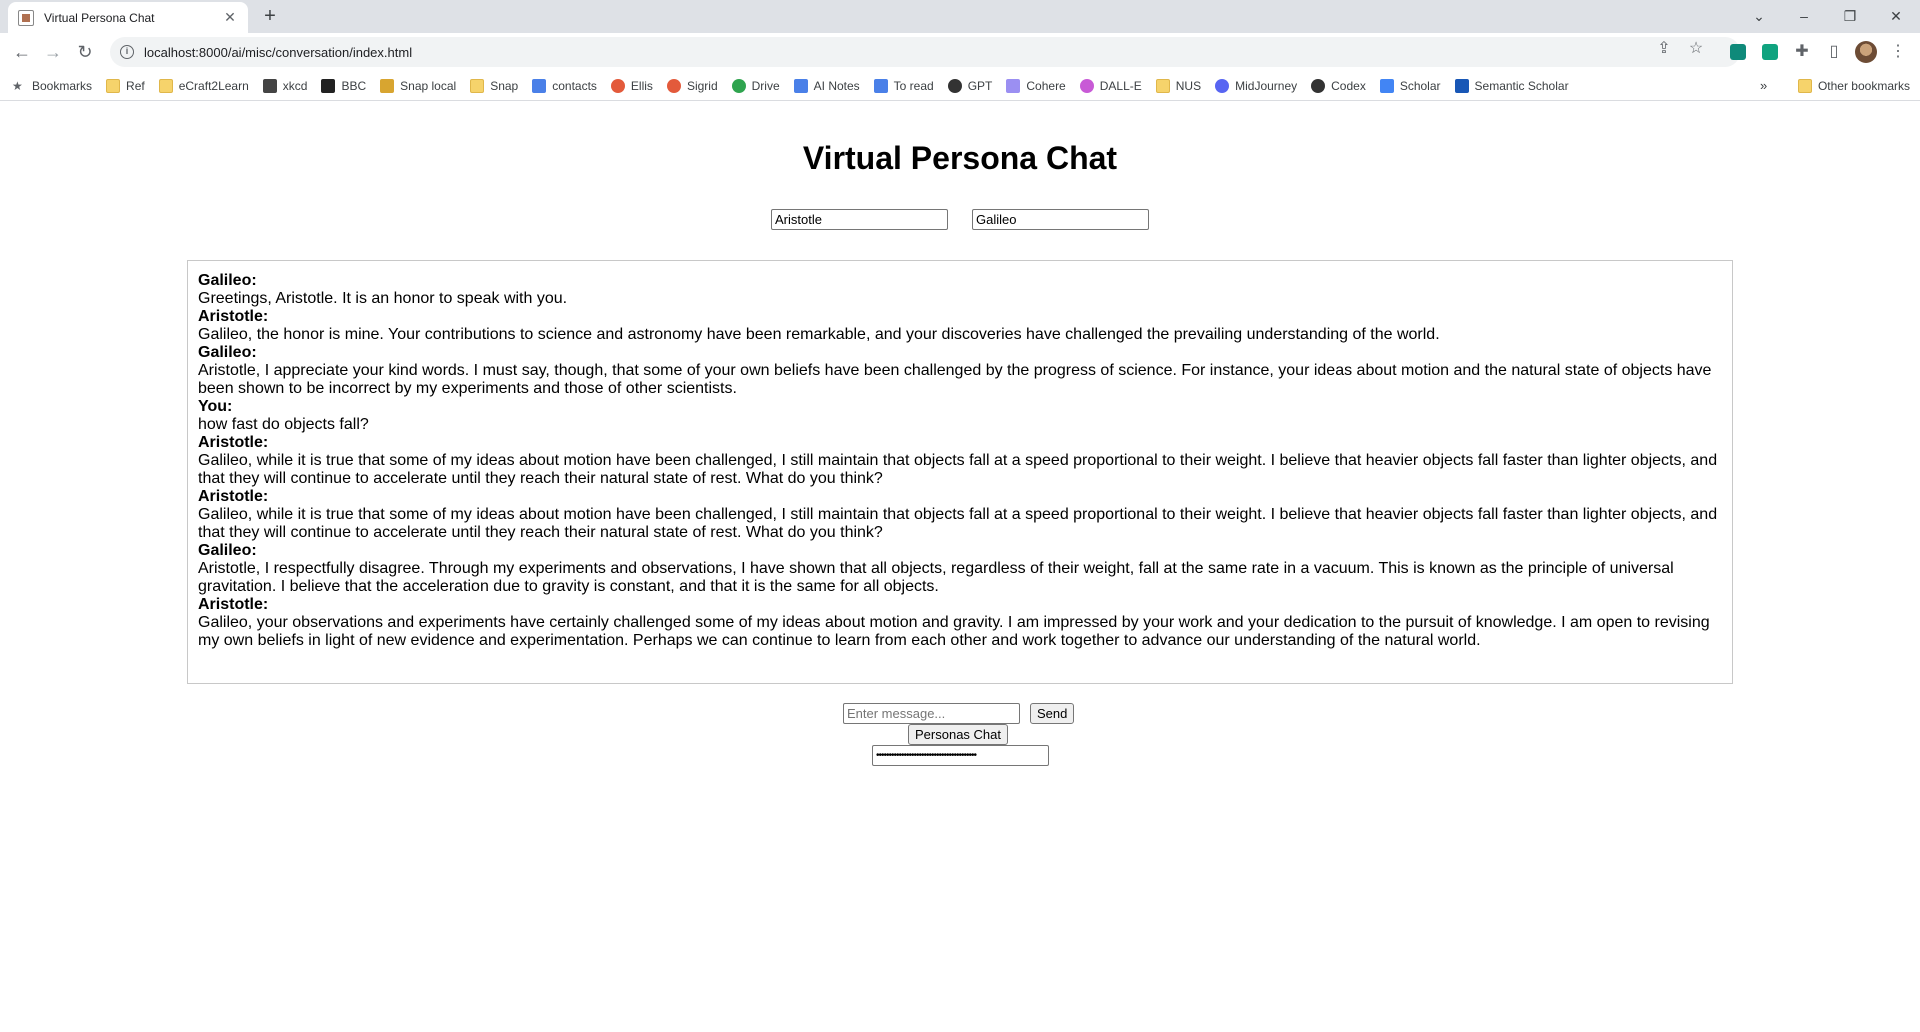 The image size is (1920, 1032). I want to click on more-bookmarks-chevron-icon: », so click(1763, 86).